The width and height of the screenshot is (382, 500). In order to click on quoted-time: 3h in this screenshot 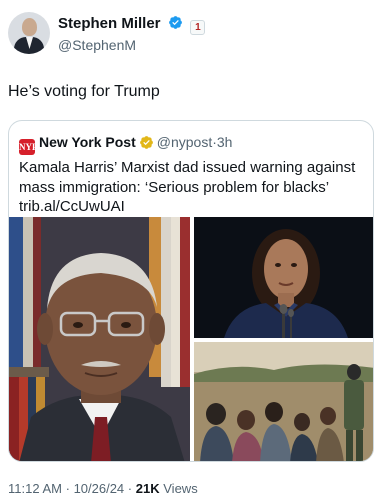, I will do `click(225, 142)`.